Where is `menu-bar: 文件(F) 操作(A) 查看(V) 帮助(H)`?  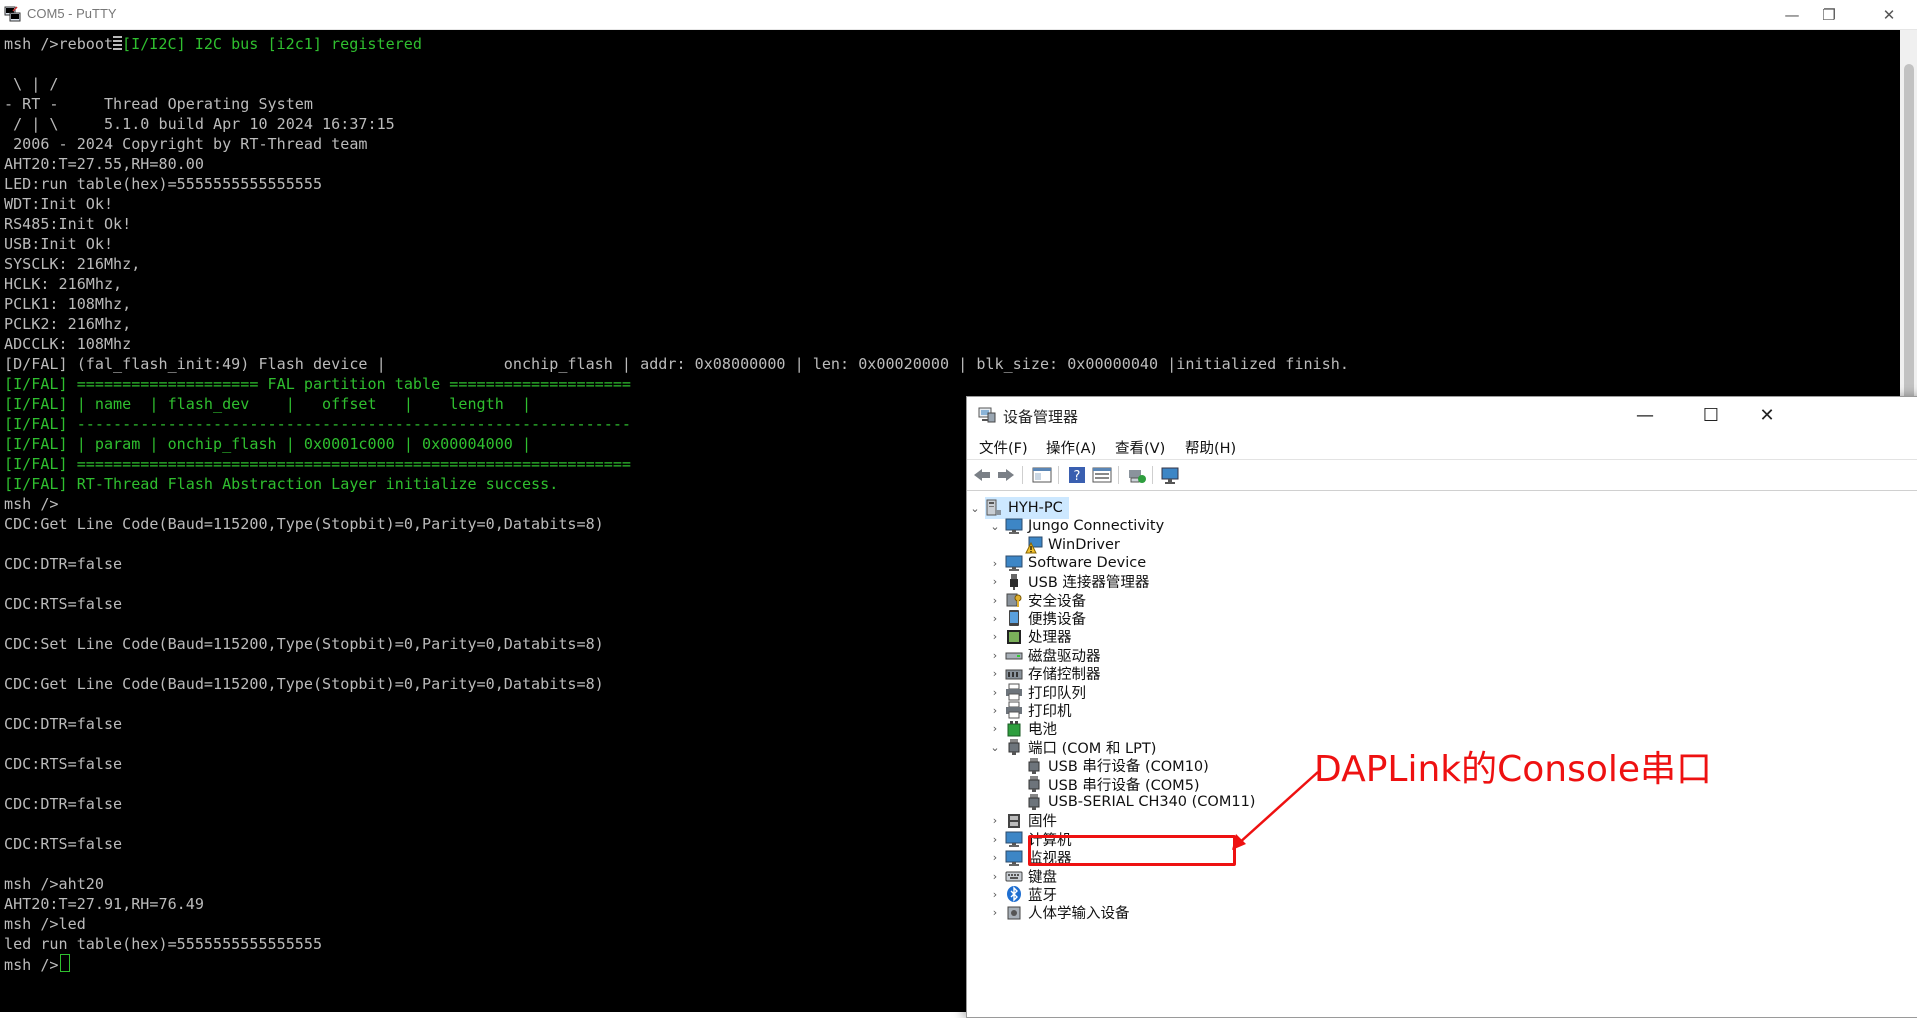
menu-bar: 文件(F) 操作(A) 查看(V) 帮助(H) is located at coordinates (1442, 446).